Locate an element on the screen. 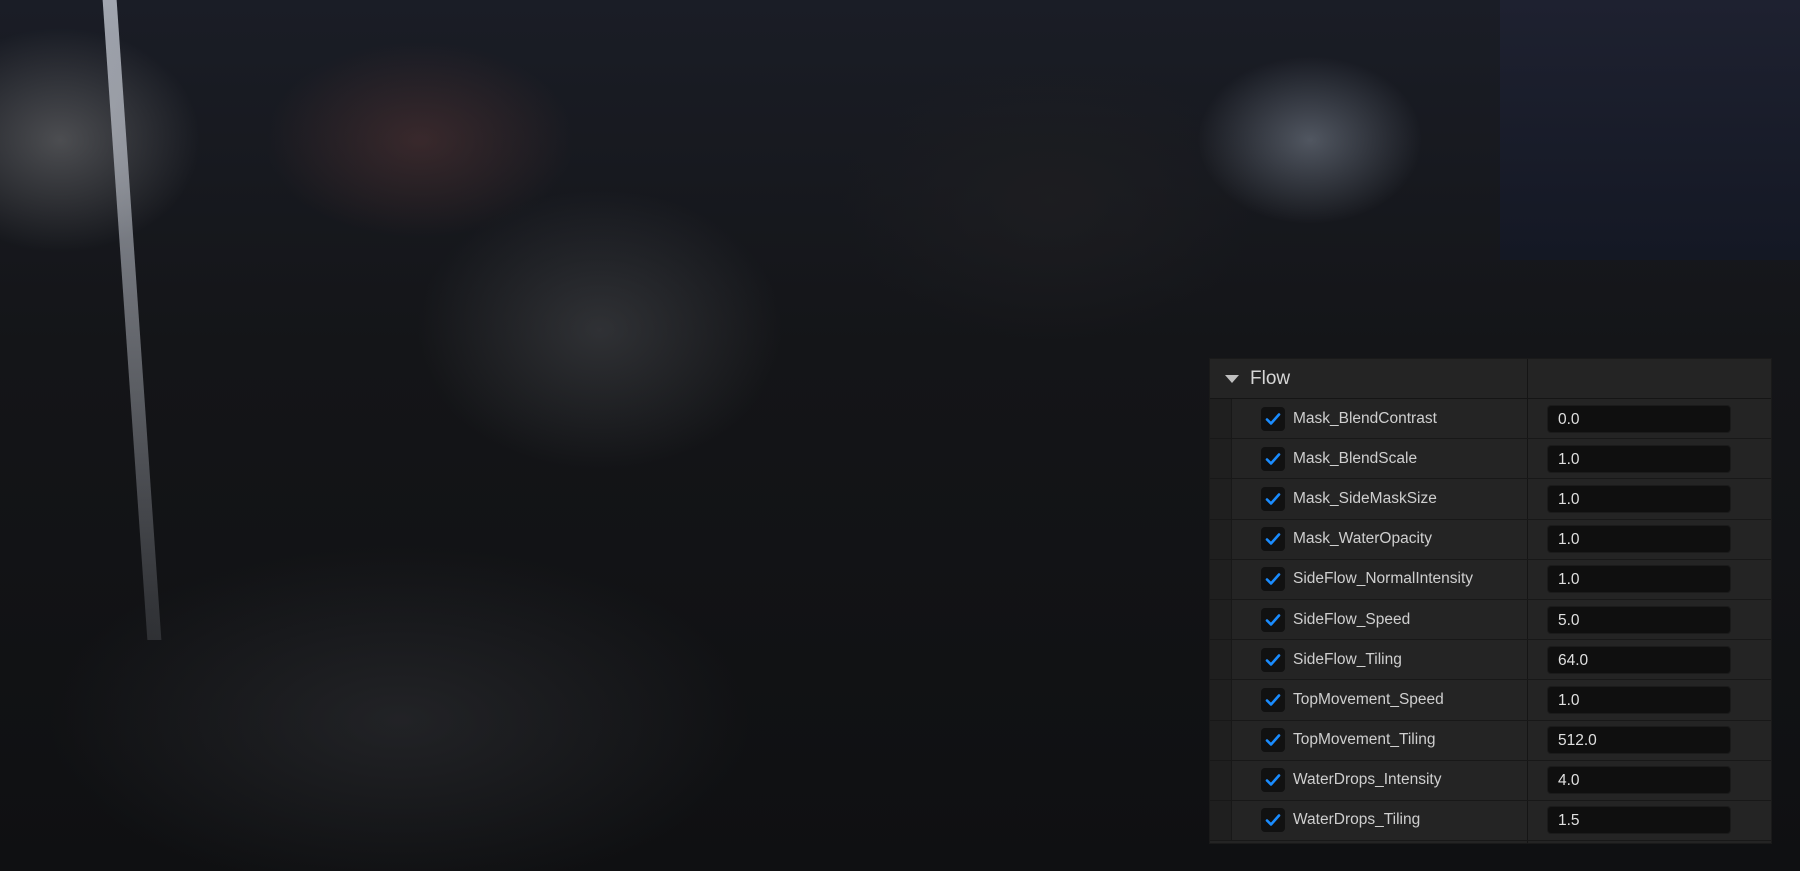  parameter-label: TopMovement_Tiling is located at coordinates (1364, 740).